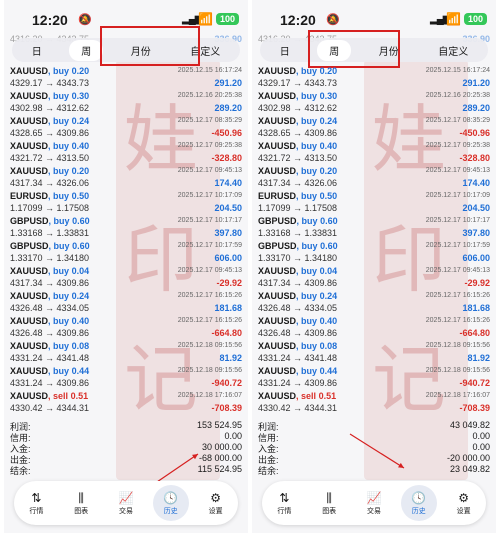 Image resolution: width=500 pixels, height=533 pixels. Describe the element at coordinates (457, 220) in the screenshot. I see `trade-timestamp: 2025.12.17 10:17:17` at that location.